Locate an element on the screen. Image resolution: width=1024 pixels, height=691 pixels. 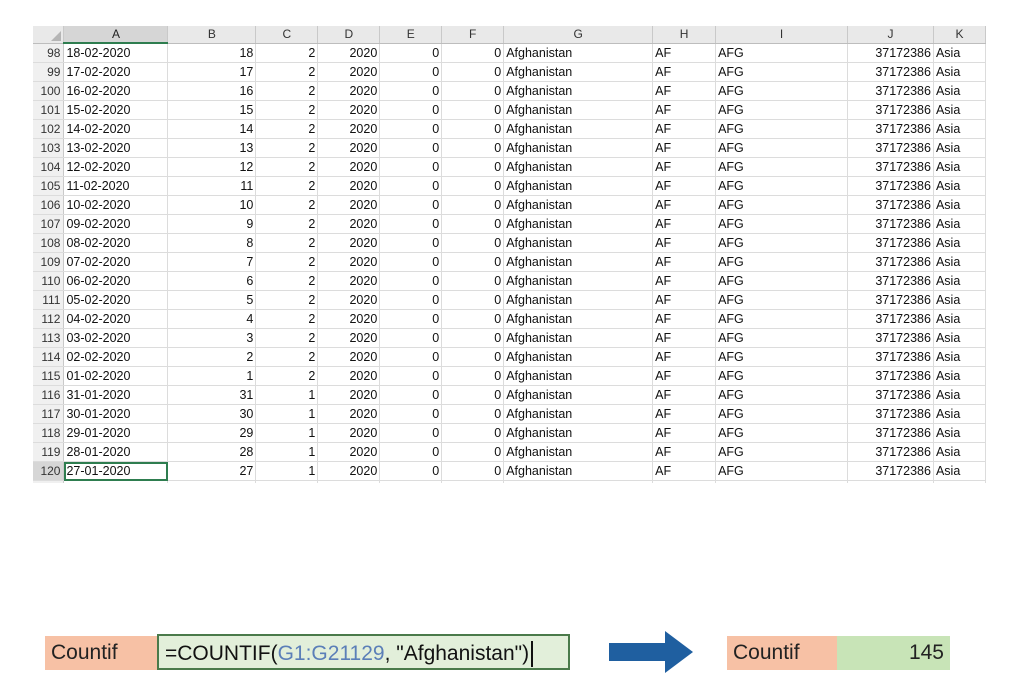
cell-day: 26 is located at coordinates (212, 481).